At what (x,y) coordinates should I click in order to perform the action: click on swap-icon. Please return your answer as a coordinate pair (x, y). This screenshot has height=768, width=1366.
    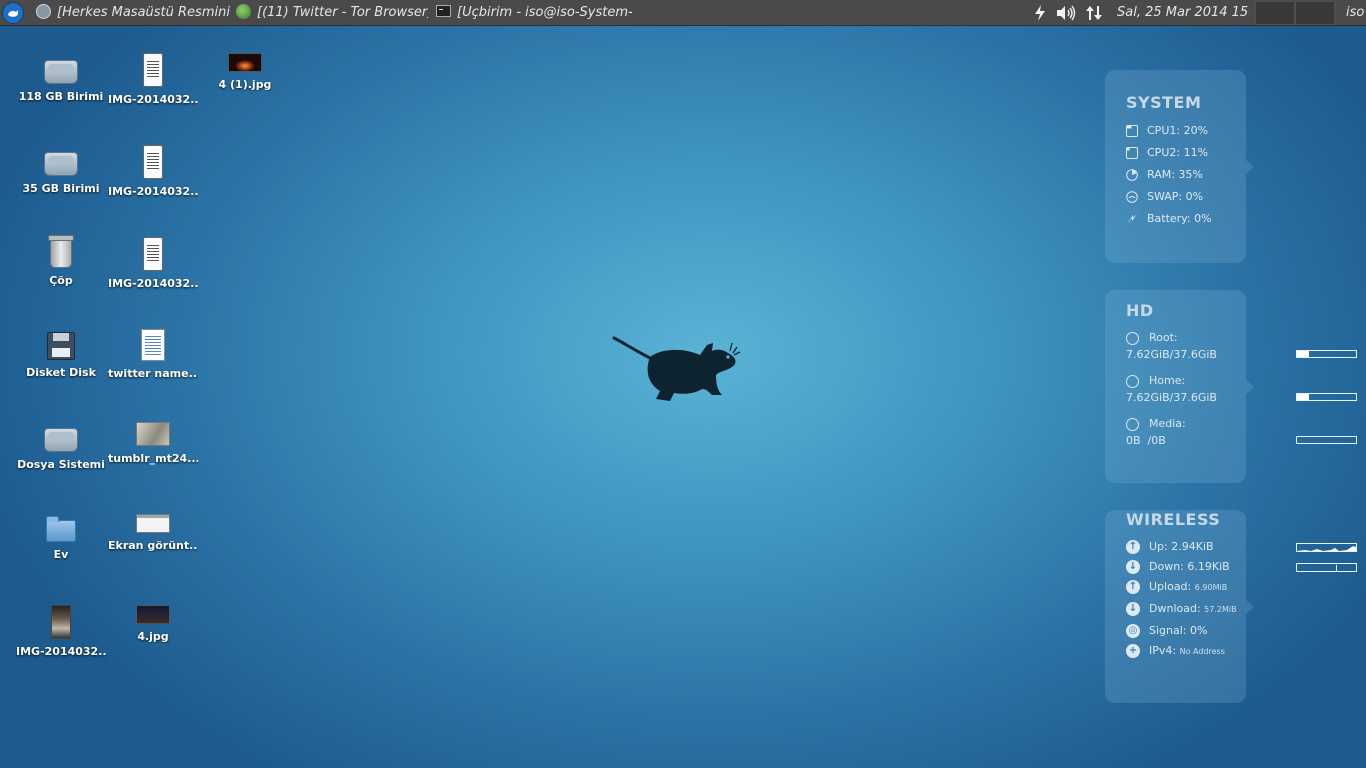
    Looking at the image, I should click on (1132, 197).